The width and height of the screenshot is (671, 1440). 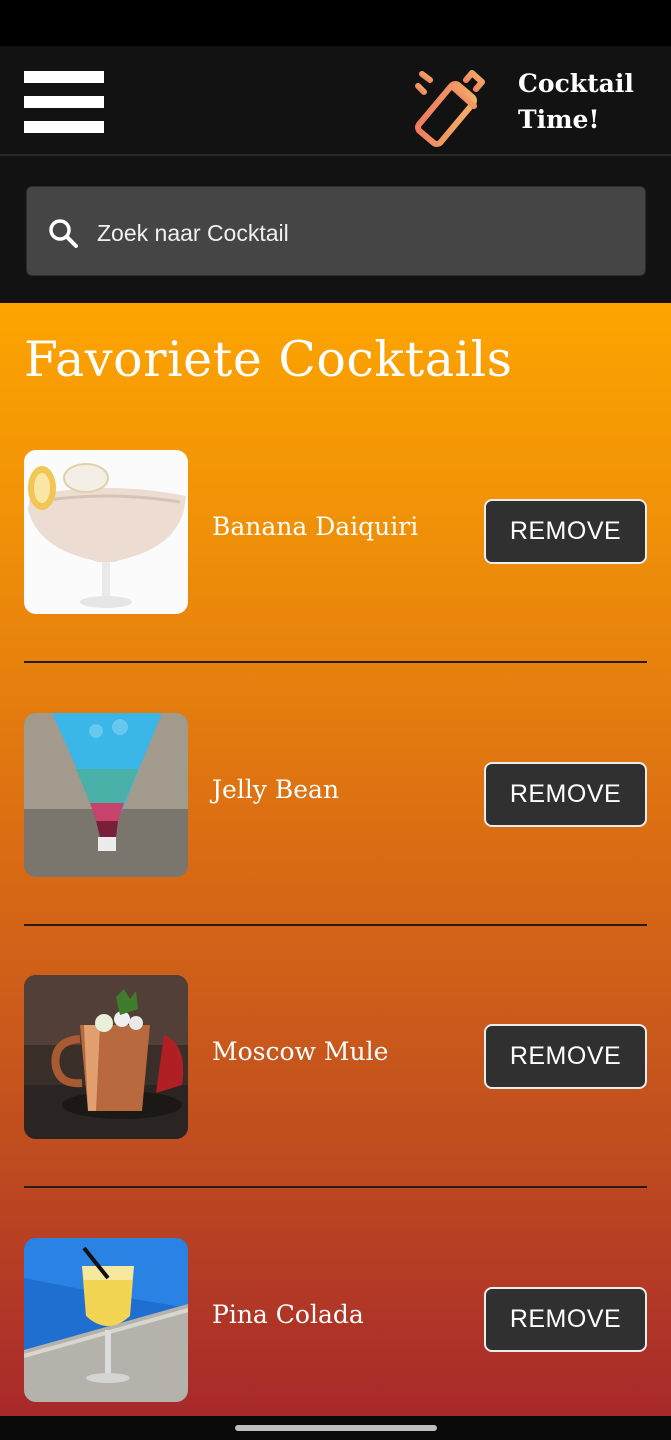 What do you see at coordinates (288, 1314) in the screenshot?
I see `cocktail-name: Pina Colada` at bounding box center [288, 1314].